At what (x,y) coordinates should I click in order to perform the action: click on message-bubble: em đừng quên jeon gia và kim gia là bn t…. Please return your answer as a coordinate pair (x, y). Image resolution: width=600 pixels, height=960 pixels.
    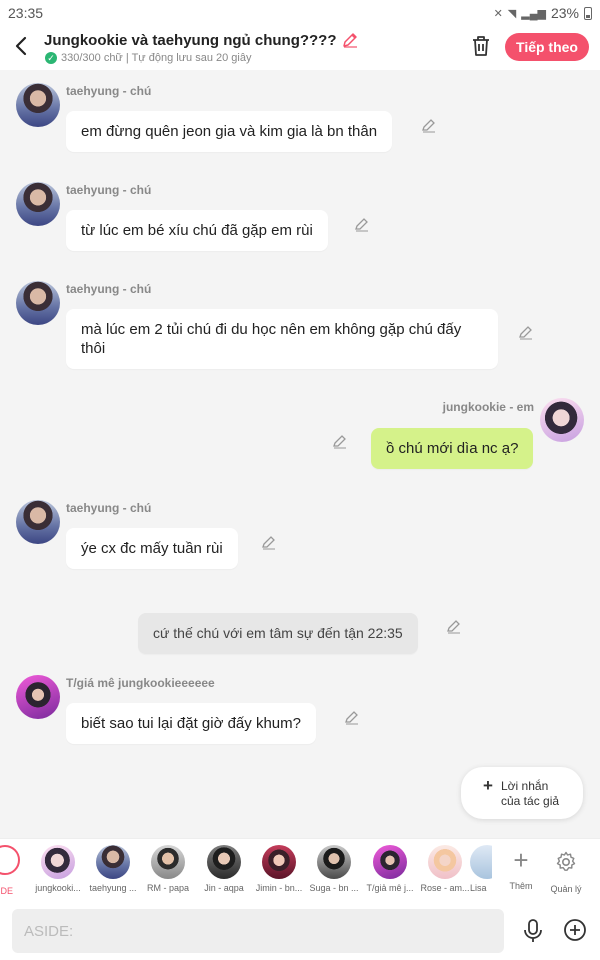
    Looking at the image, I should click on (229, 131).